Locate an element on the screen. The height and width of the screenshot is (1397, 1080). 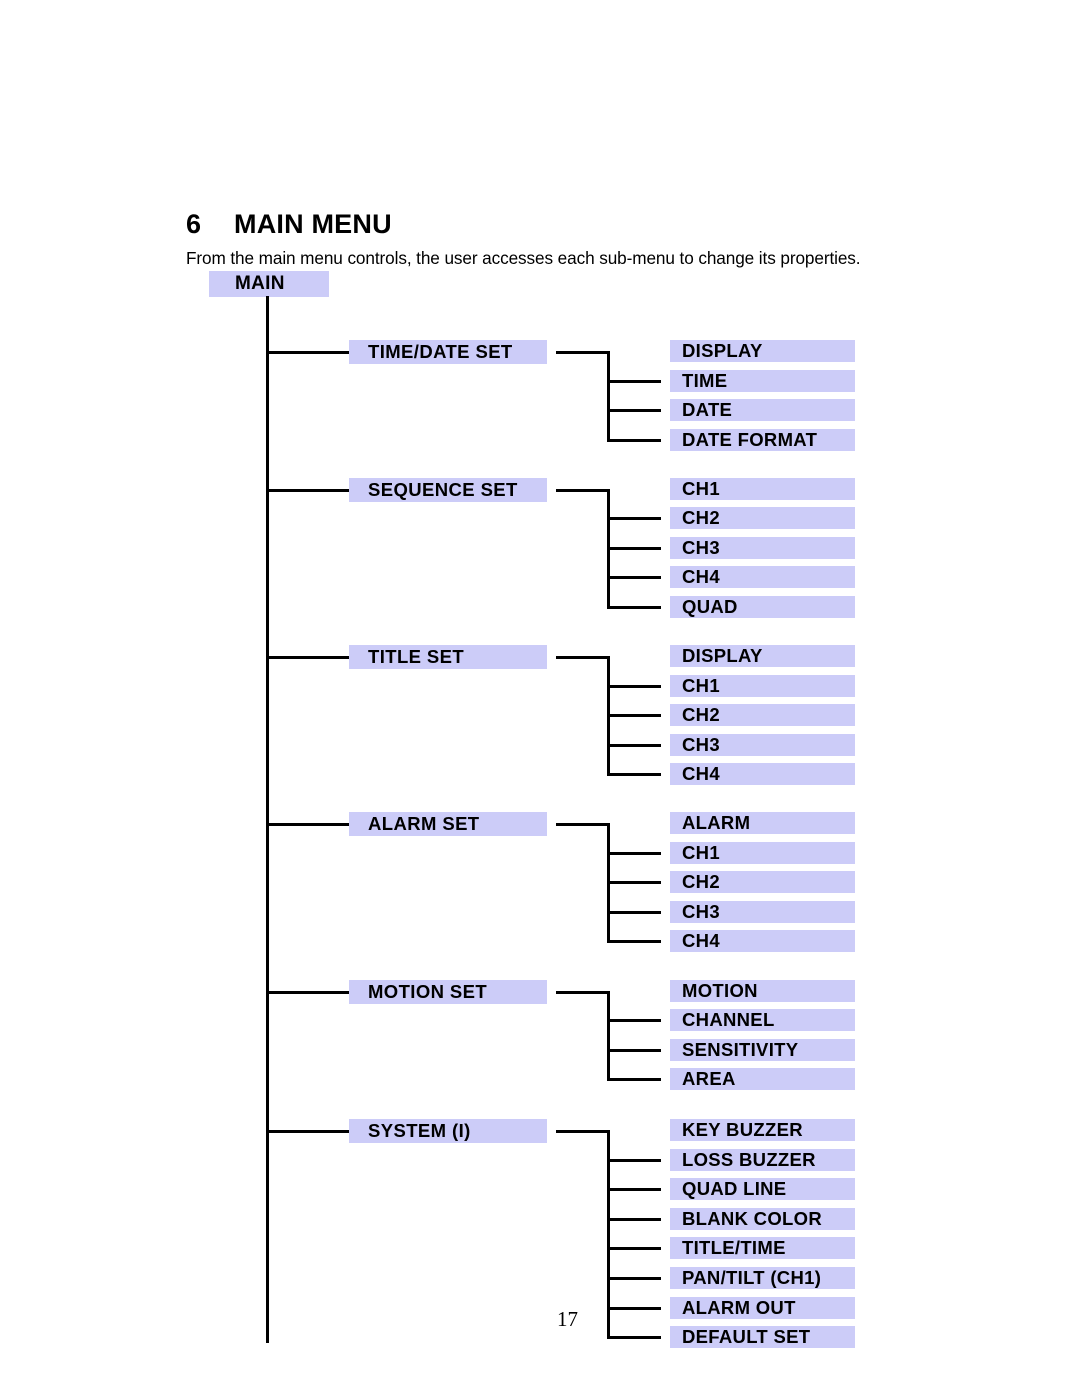
tree-node-l2-5-1: LOSS BUZZER is located at coordinates (762, 1160).